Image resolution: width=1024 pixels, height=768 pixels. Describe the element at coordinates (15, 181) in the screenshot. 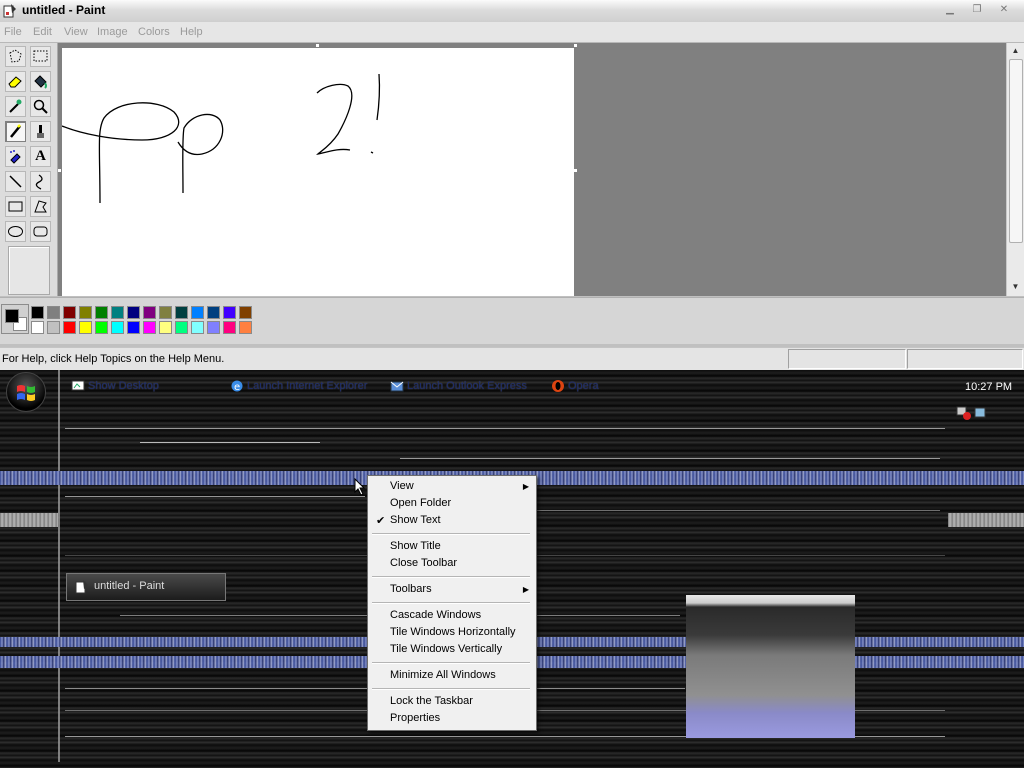

I see `line-tool` at that location.